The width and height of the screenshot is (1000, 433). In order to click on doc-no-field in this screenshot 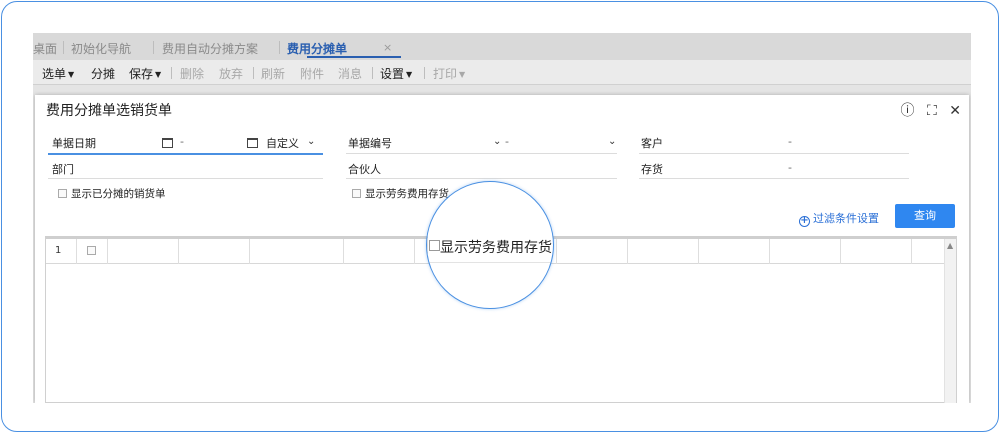, I will do `click(481, 153)`.